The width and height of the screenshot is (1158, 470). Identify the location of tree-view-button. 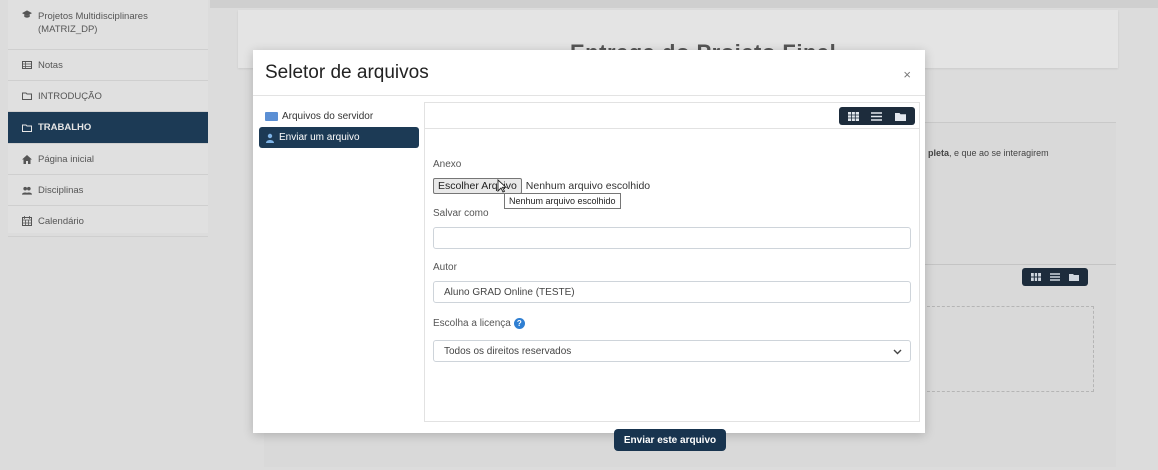
(900, 116).